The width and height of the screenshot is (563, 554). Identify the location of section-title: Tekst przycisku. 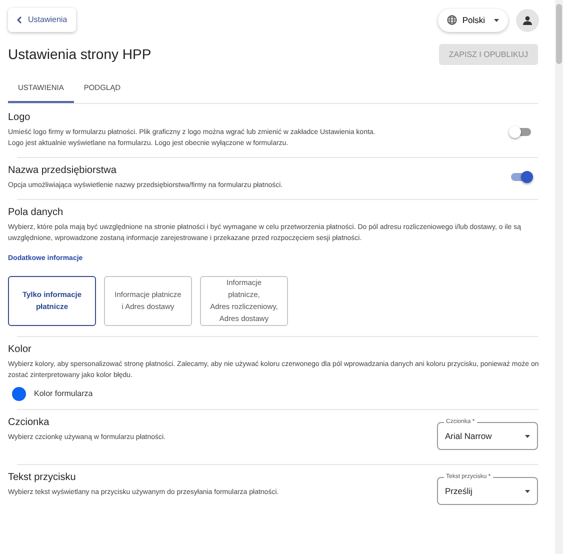
(42, 478).